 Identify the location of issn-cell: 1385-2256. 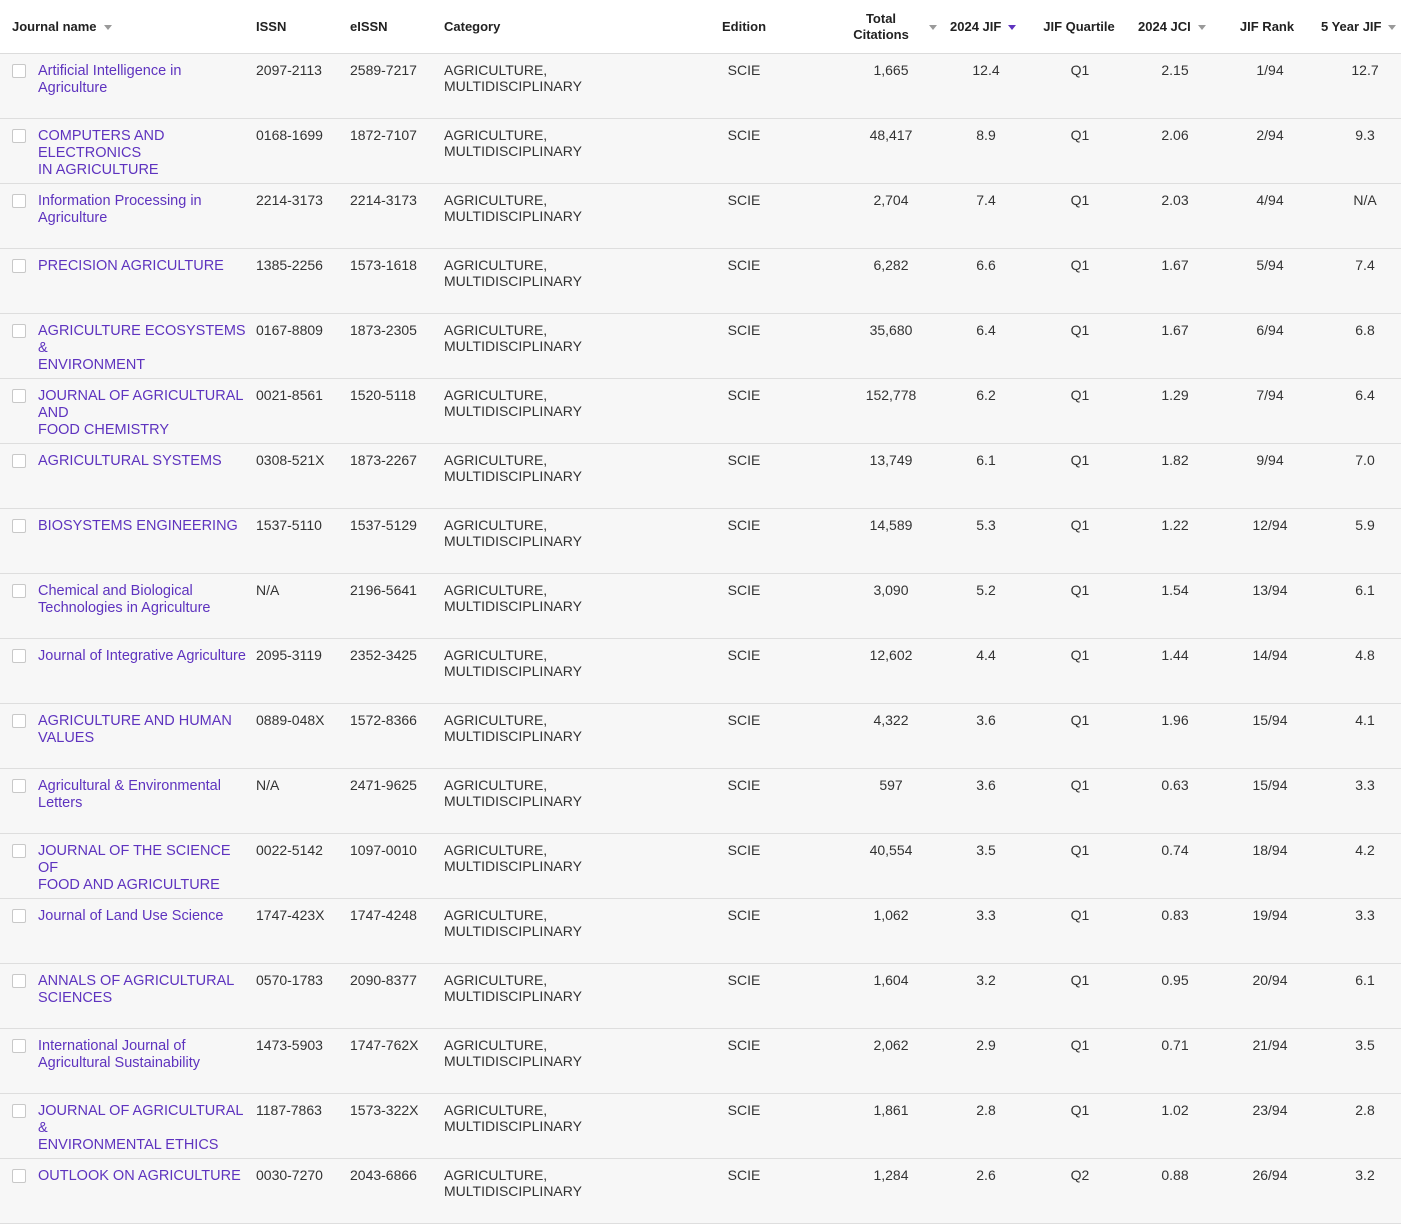
(289, 265).